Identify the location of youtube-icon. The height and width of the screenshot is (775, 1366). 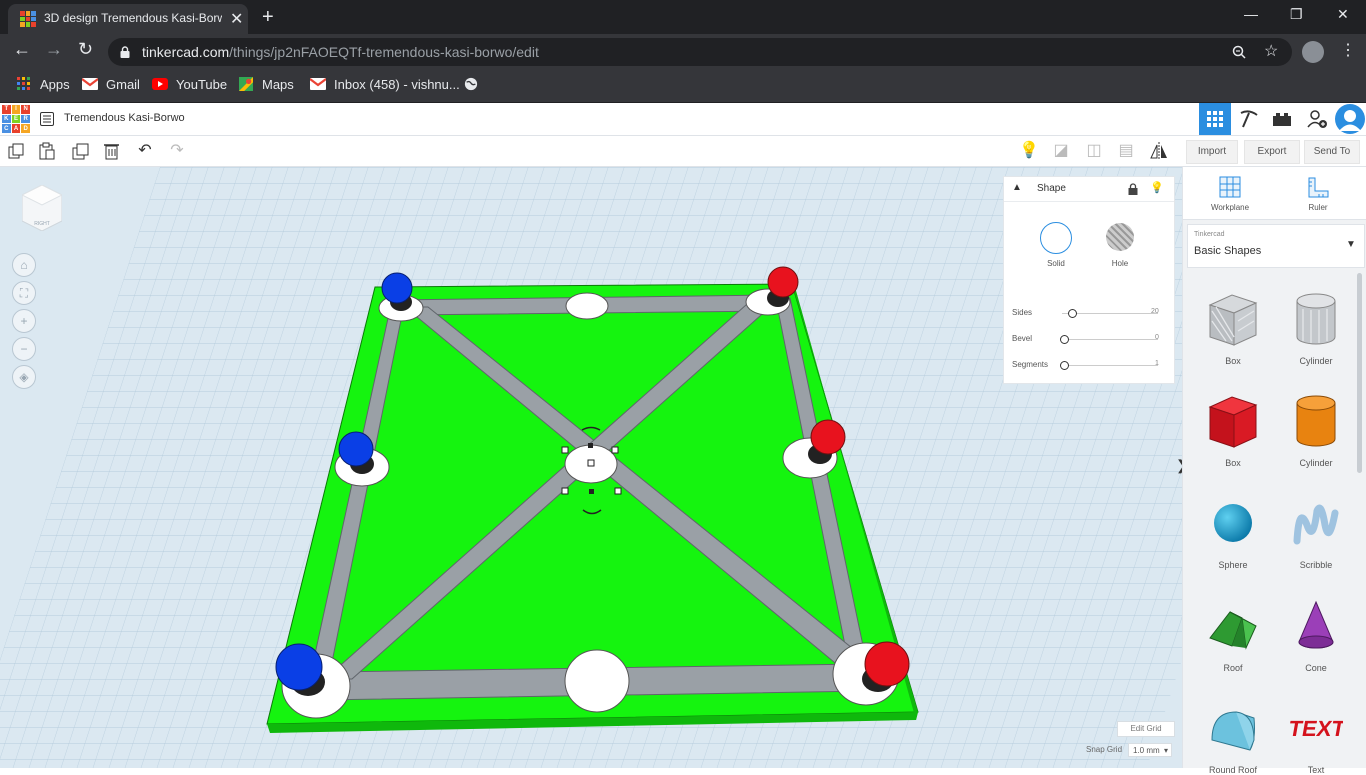
(160, 84).